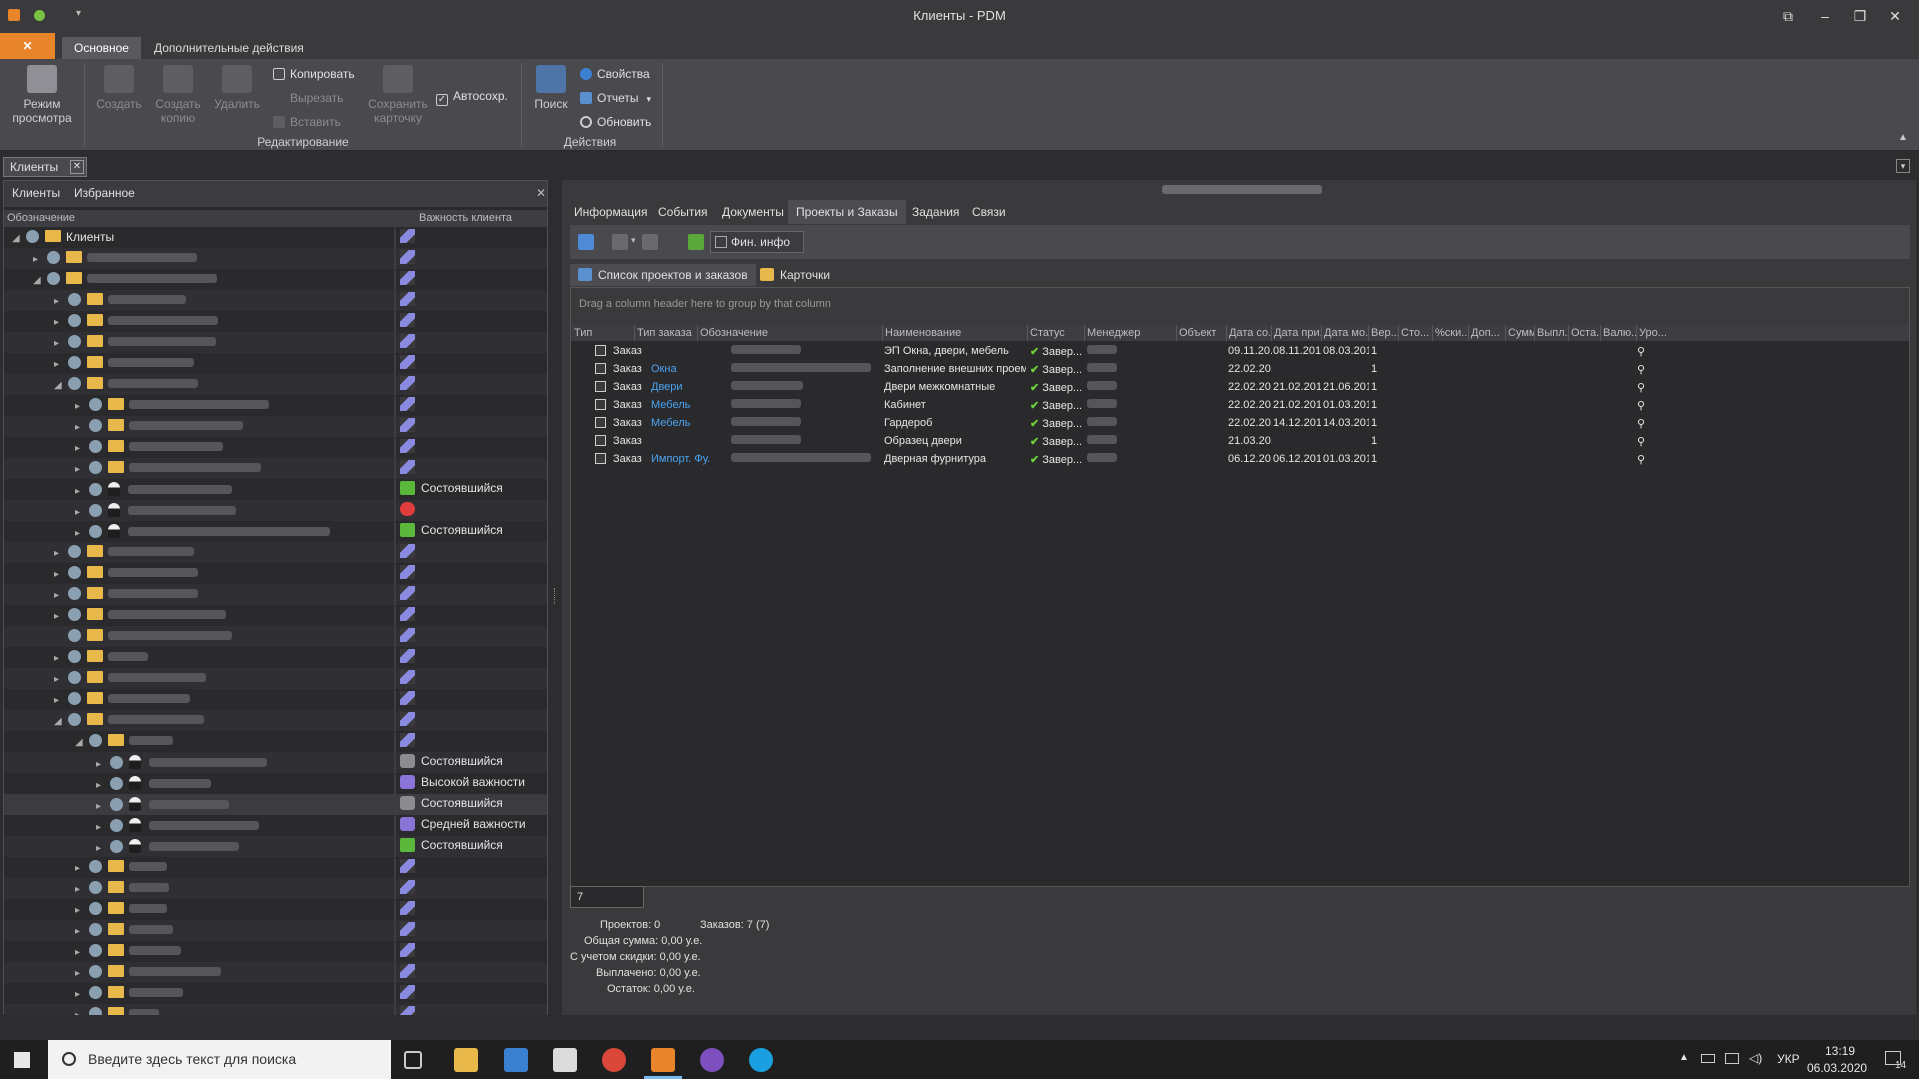 The height and width of the screenshot is (1079, 1919). What do you see at coordinates (712, 1060) in the screenshot?
I see `viber-icon` at bounding box center [712, 1060].